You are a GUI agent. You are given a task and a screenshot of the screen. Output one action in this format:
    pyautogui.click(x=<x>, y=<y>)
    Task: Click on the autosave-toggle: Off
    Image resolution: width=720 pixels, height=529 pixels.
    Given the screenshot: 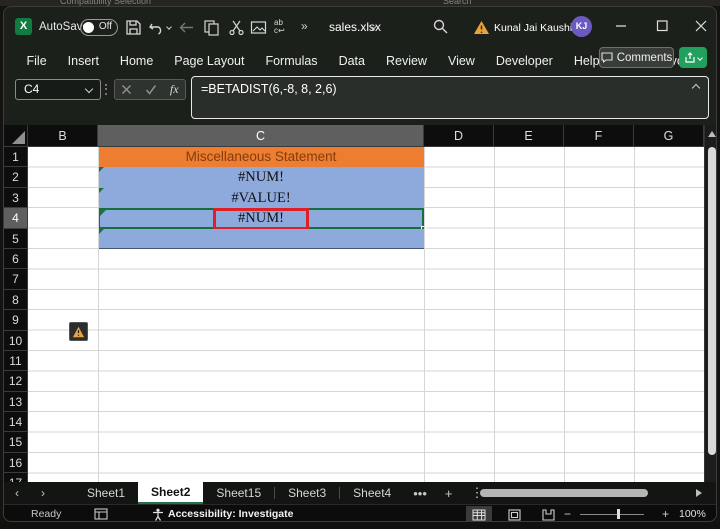 What is the action you would take?
    pyautogui.click(x=99, y=27)
    